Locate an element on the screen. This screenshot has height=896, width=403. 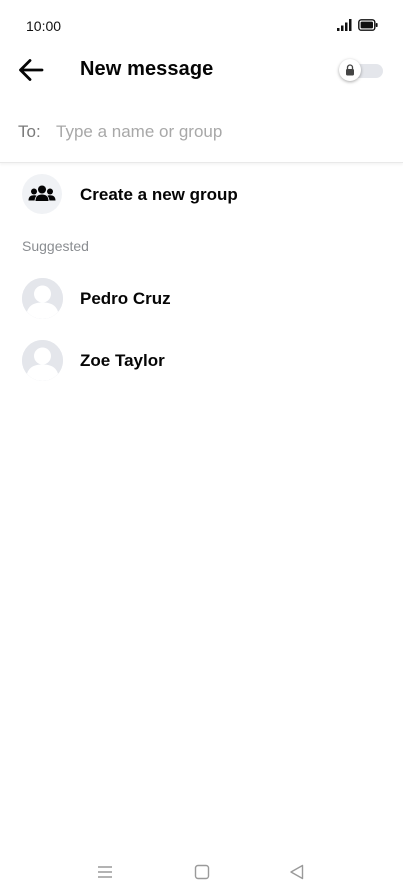
secret-conversation-toggle is located at coordinates (361, 70).